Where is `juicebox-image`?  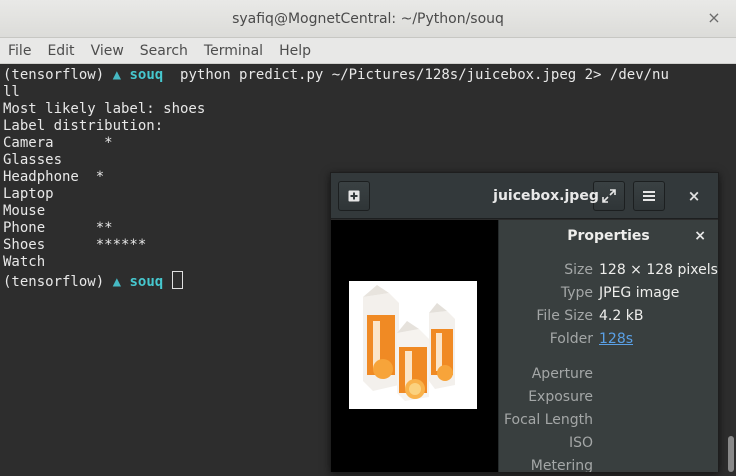
juicebox-image is located at coordinates (413, 345).